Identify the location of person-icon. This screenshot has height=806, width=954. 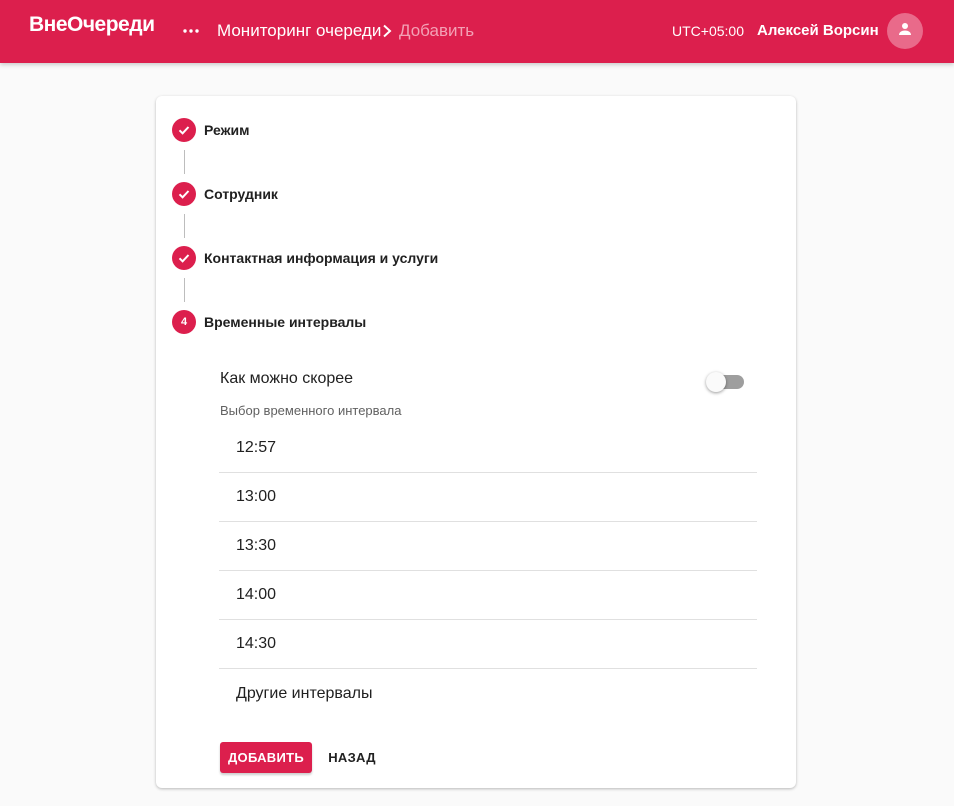
(905, 31).